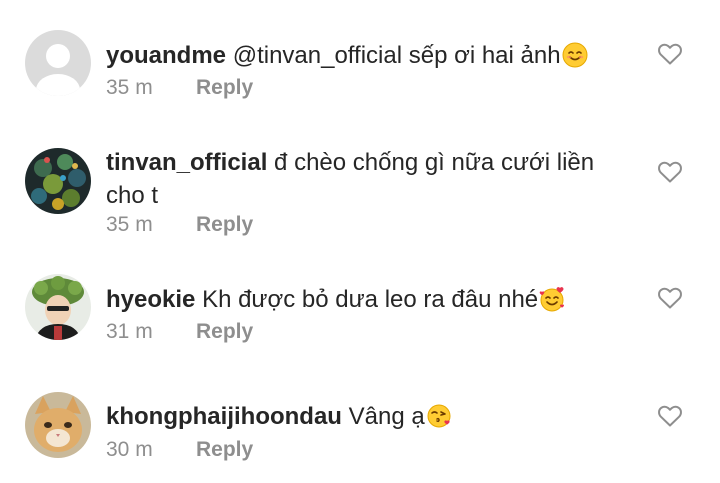 This screenshot has height=483, width=720. I want to click on comment-text: hyeokie Kh được bỏ dưa leo ra đâu nhé, so click(371, 299).